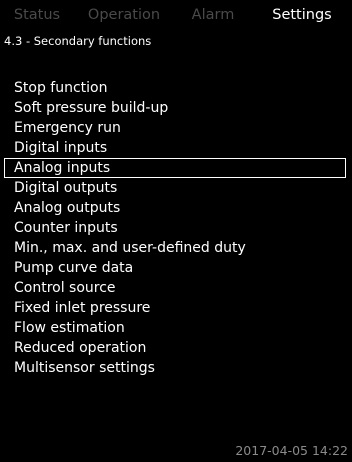  What do you see at coordinates (176, 208) in the screenshot?
I see `menu-item-analog-outputs: Analog outputs` at bounding box center [176, 208].